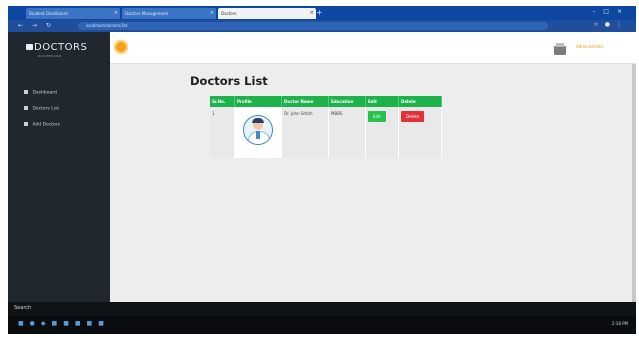 This screenshot has width=639, height=338. I want to click on tab-label: Student Dashboard, so click(48, 13).